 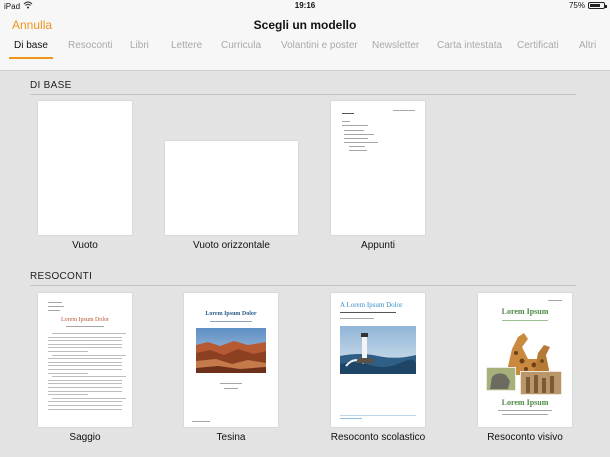 What do you see at coordinates (31, 58) in the screenshot?
I see `active-tab-underline` at bounding box center [31, 58].